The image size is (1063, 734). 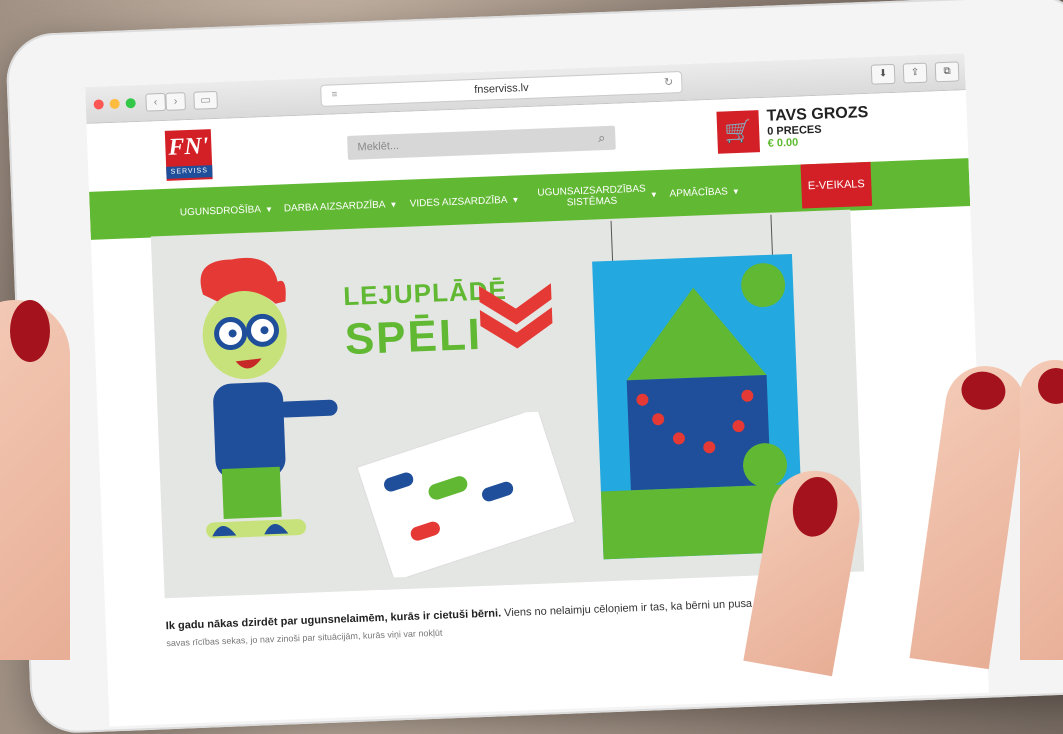 What do you see at coordinates (30, 331) in the screenshot?
I see `left-thumbnail` at bounding box center [30, 331].